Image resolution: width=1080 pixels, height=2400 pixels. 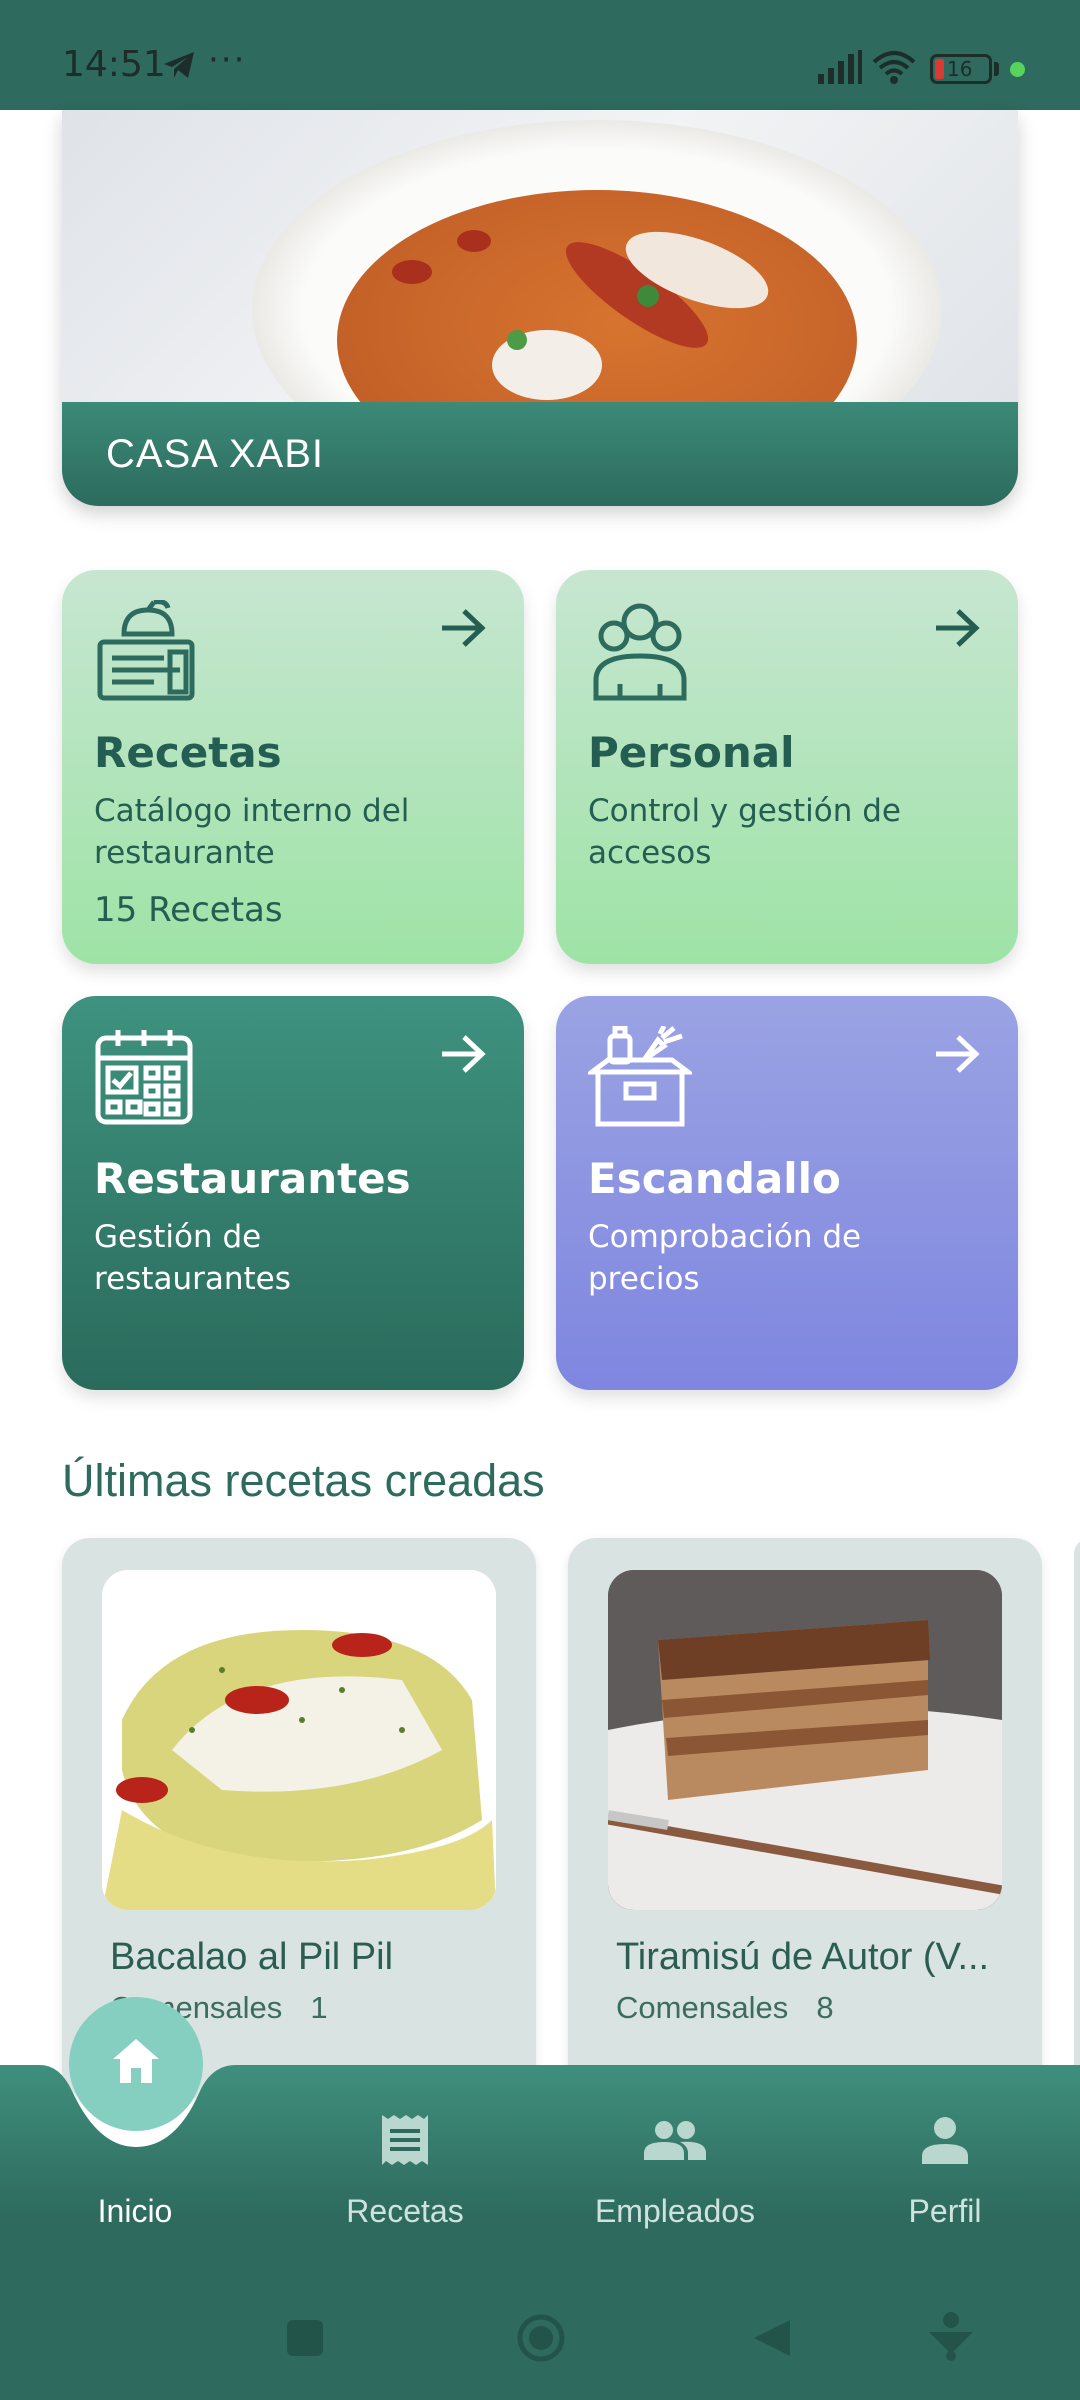 I want to click on latest-recipes-title: Últimas recetas creadas, so click(x=303, y=1480).